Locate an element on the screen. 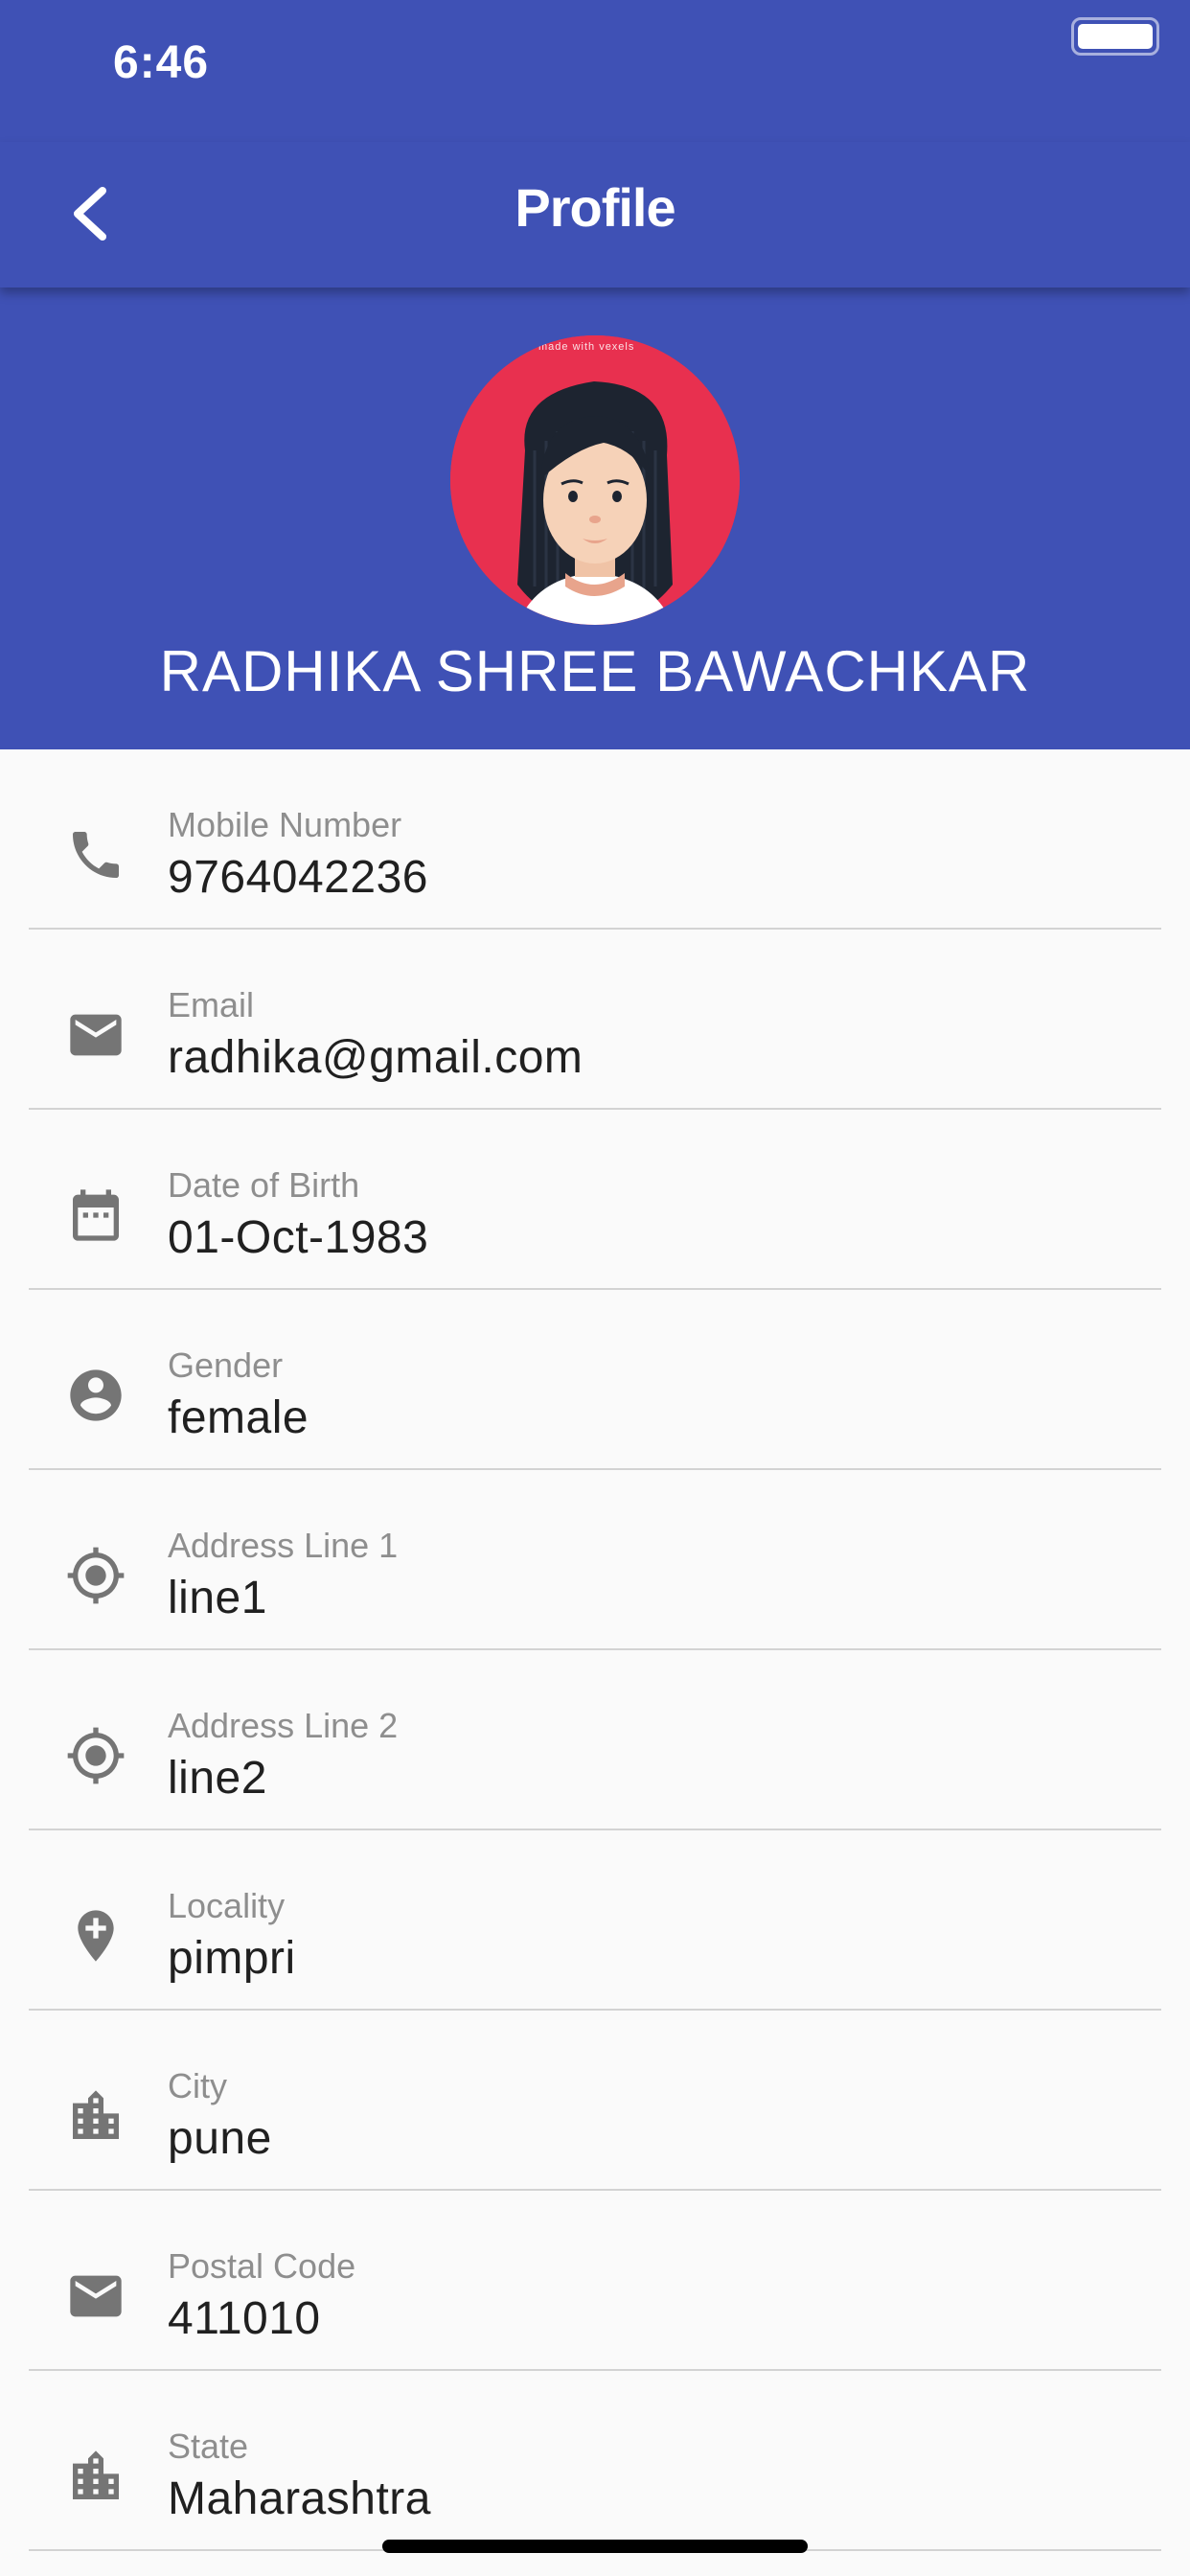 Image resolution: width=1190 pixels, height=2576 pixels. app-bar: Profile is located at coordinates (595, 215).